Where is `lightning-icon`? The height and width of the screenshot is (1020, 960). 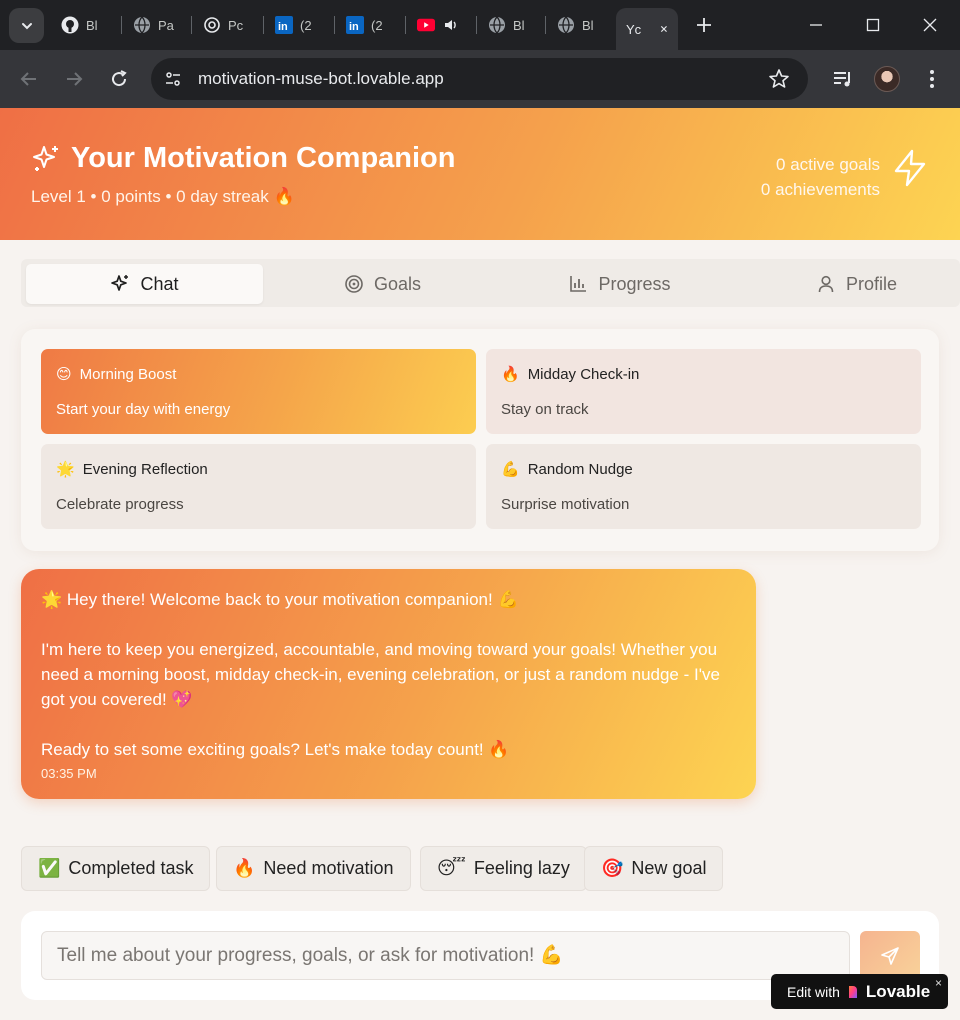 lightning-icon is located at coordinates (910, 168).